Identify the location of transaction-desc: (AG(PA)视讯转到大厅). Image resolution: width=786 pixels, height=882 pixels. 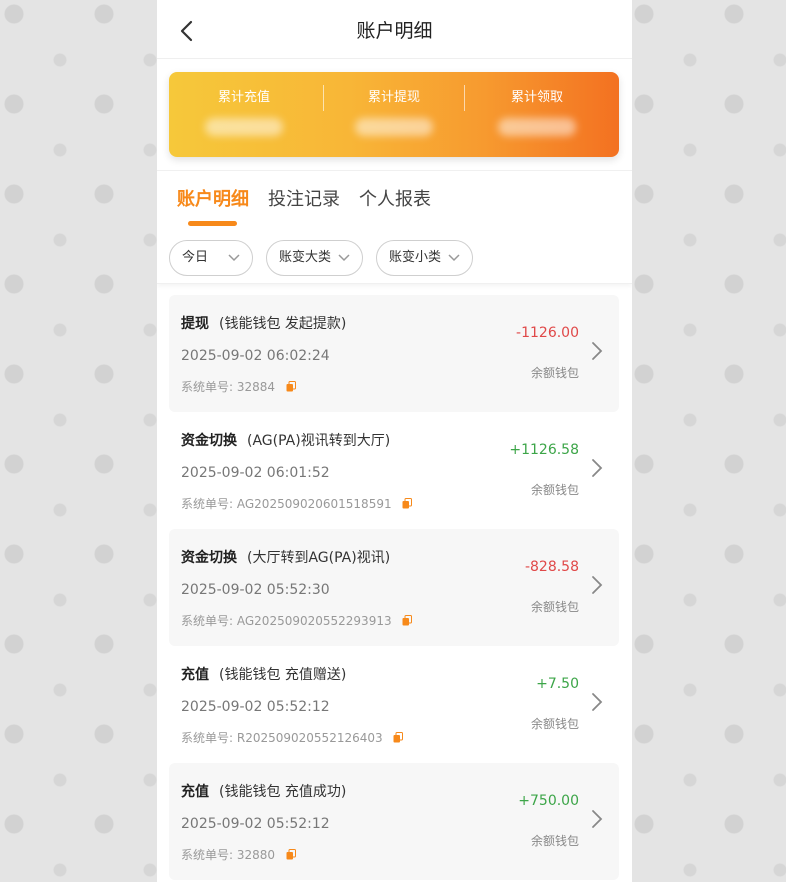
(319, 441).